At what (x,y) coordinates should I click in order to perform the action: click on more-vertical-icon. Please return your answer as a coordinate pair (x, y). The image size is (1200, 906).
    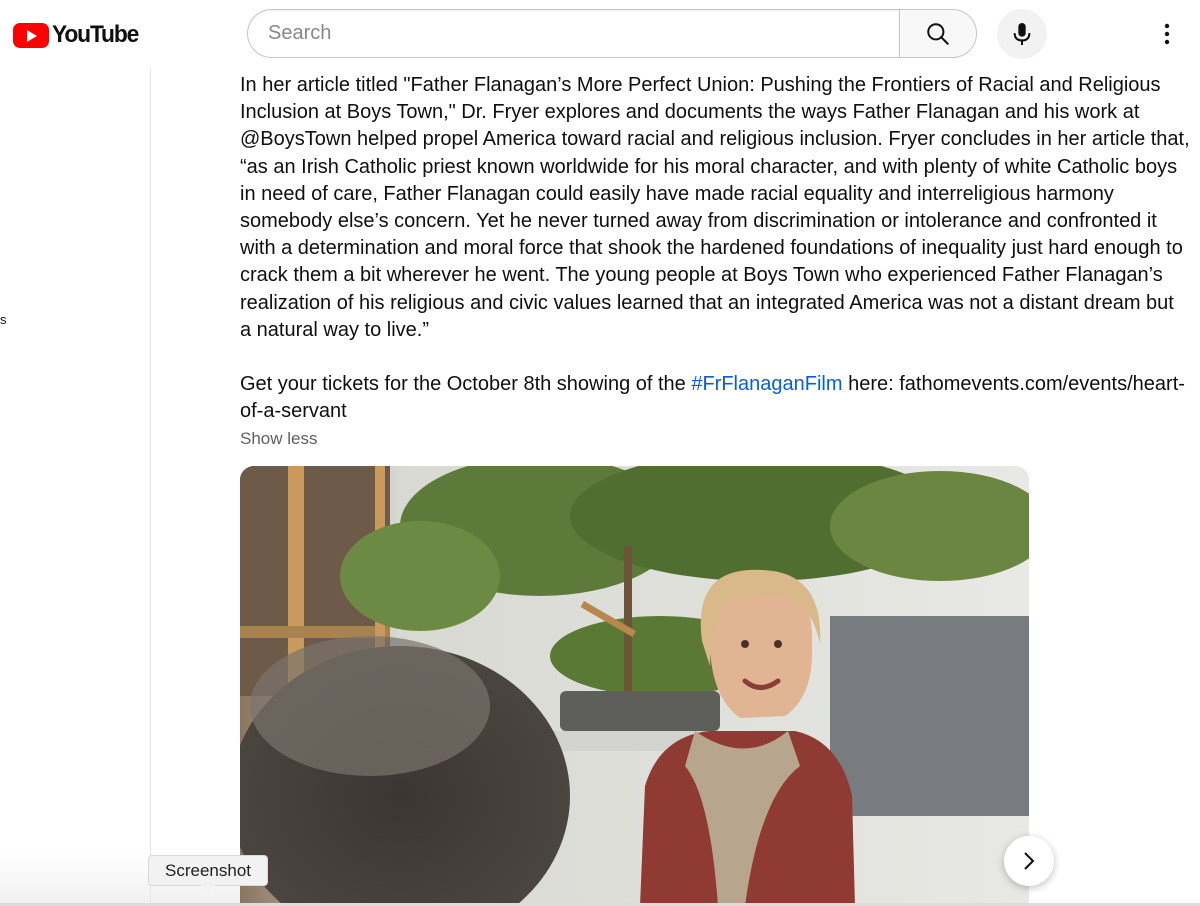
    Looking at the image, I should click on (1167, 34).